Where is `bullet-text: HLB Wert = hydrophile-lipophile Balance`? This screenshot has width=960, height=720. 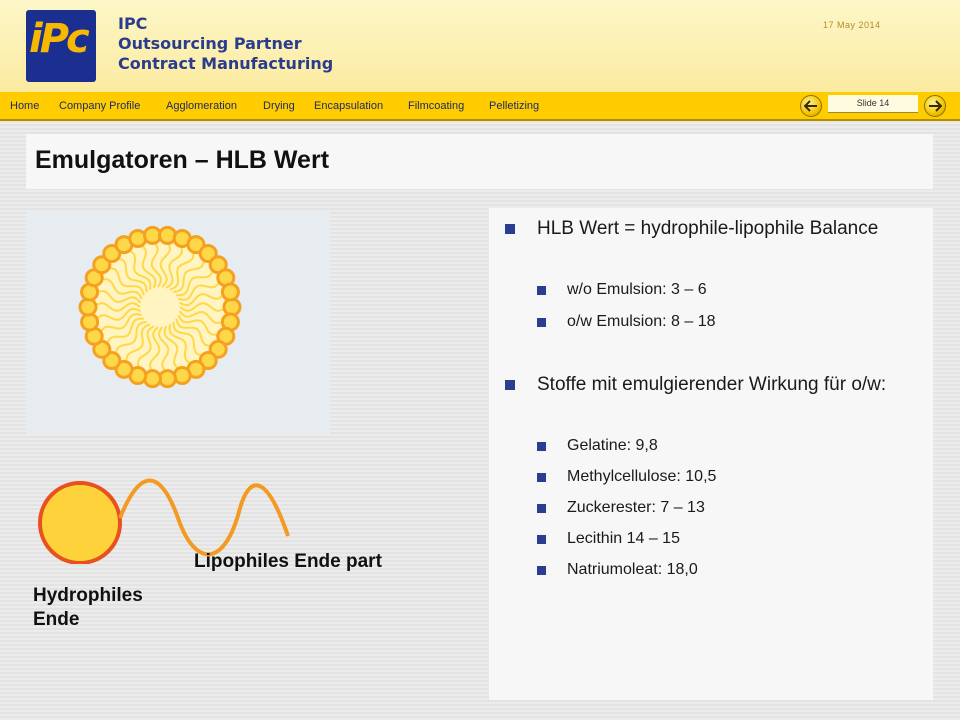
bullet-text: HLB Wert = hydrophile-lipophile Balance is located at coordinates (708, 228).